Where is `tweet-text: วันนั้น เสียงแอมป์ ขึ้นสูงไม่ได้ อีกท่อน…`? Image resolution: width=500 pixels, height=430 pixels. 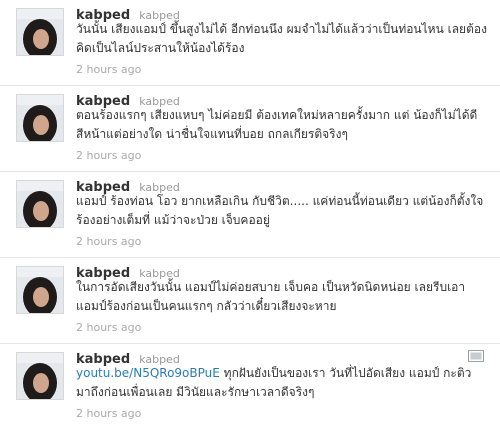 tweet-text: วันนั้น เสียงแอมป์ ขึ้นสูงไม่ได้ อีกท่อน… is located at coordinates (281, 38).